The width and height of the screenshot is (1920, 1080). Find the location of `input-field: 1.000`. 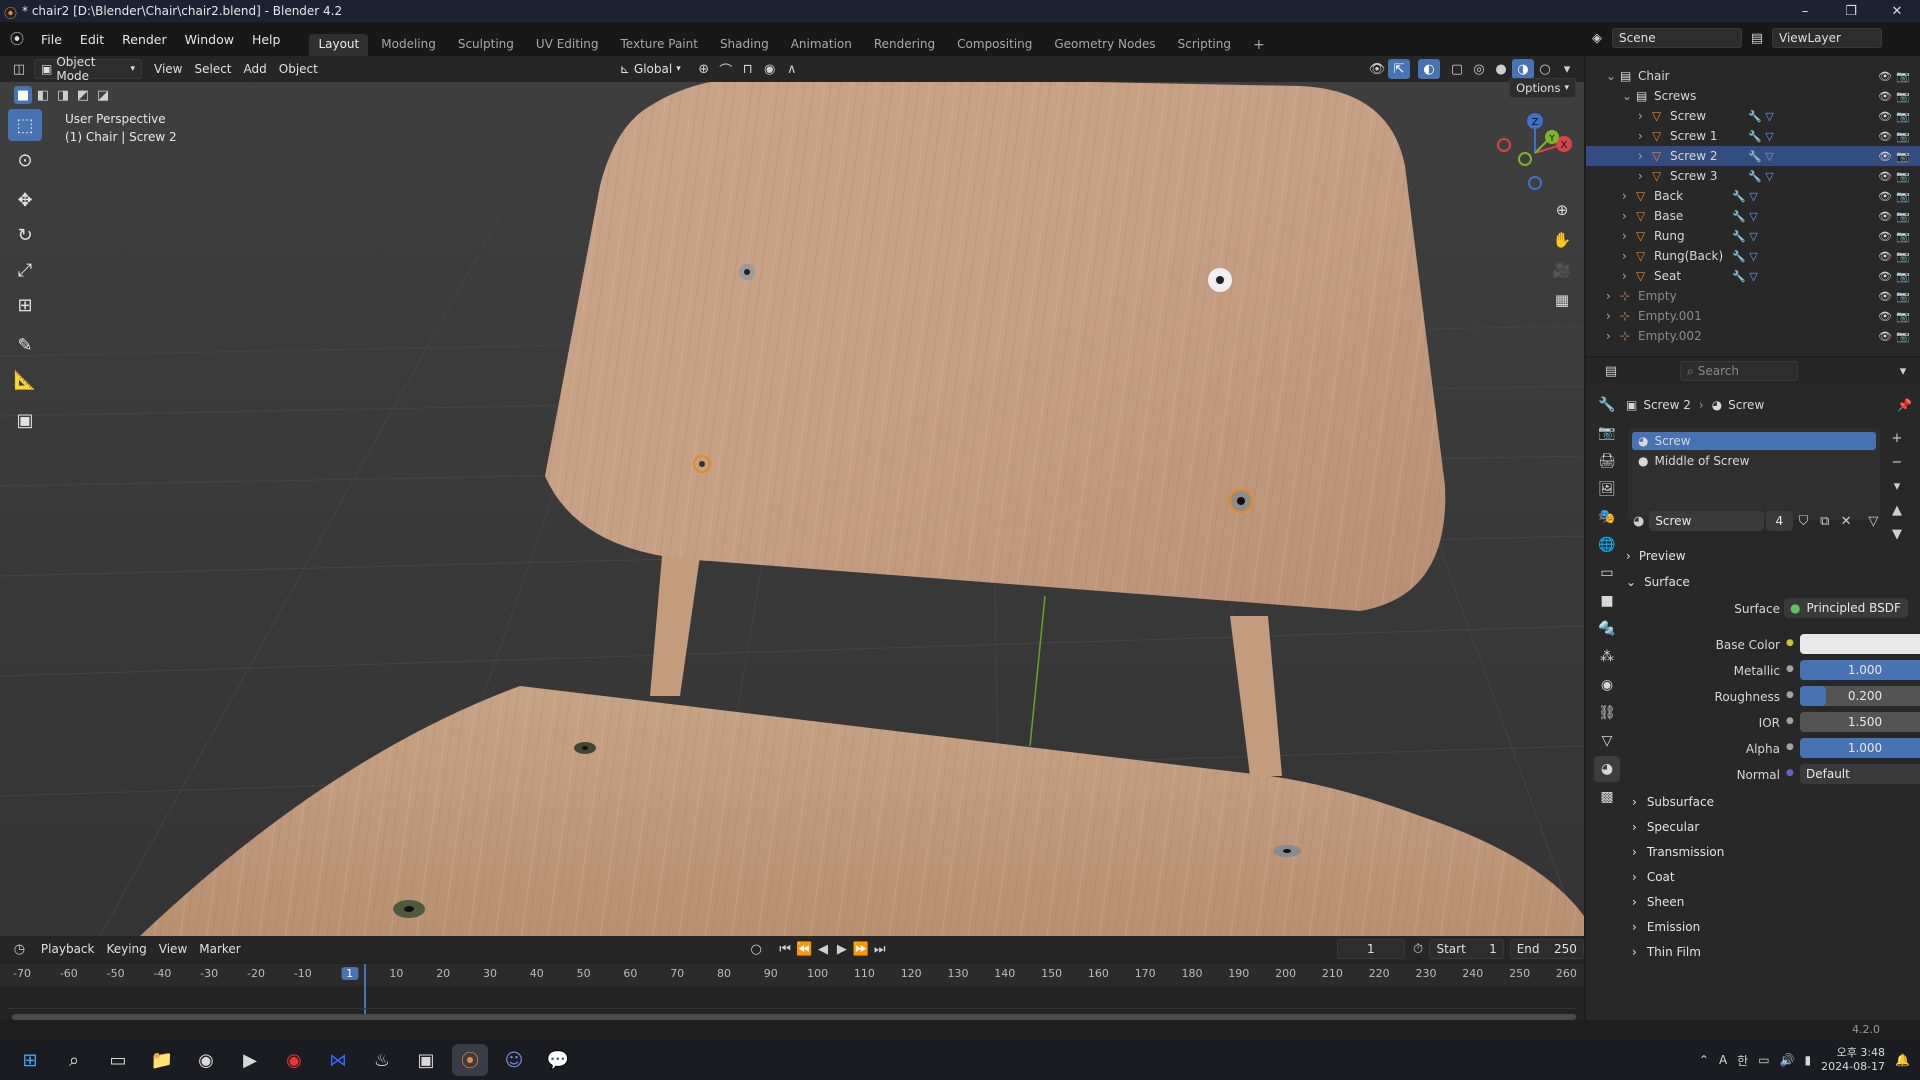

input-field: 1.000 is located at coordinates (1860, 670).